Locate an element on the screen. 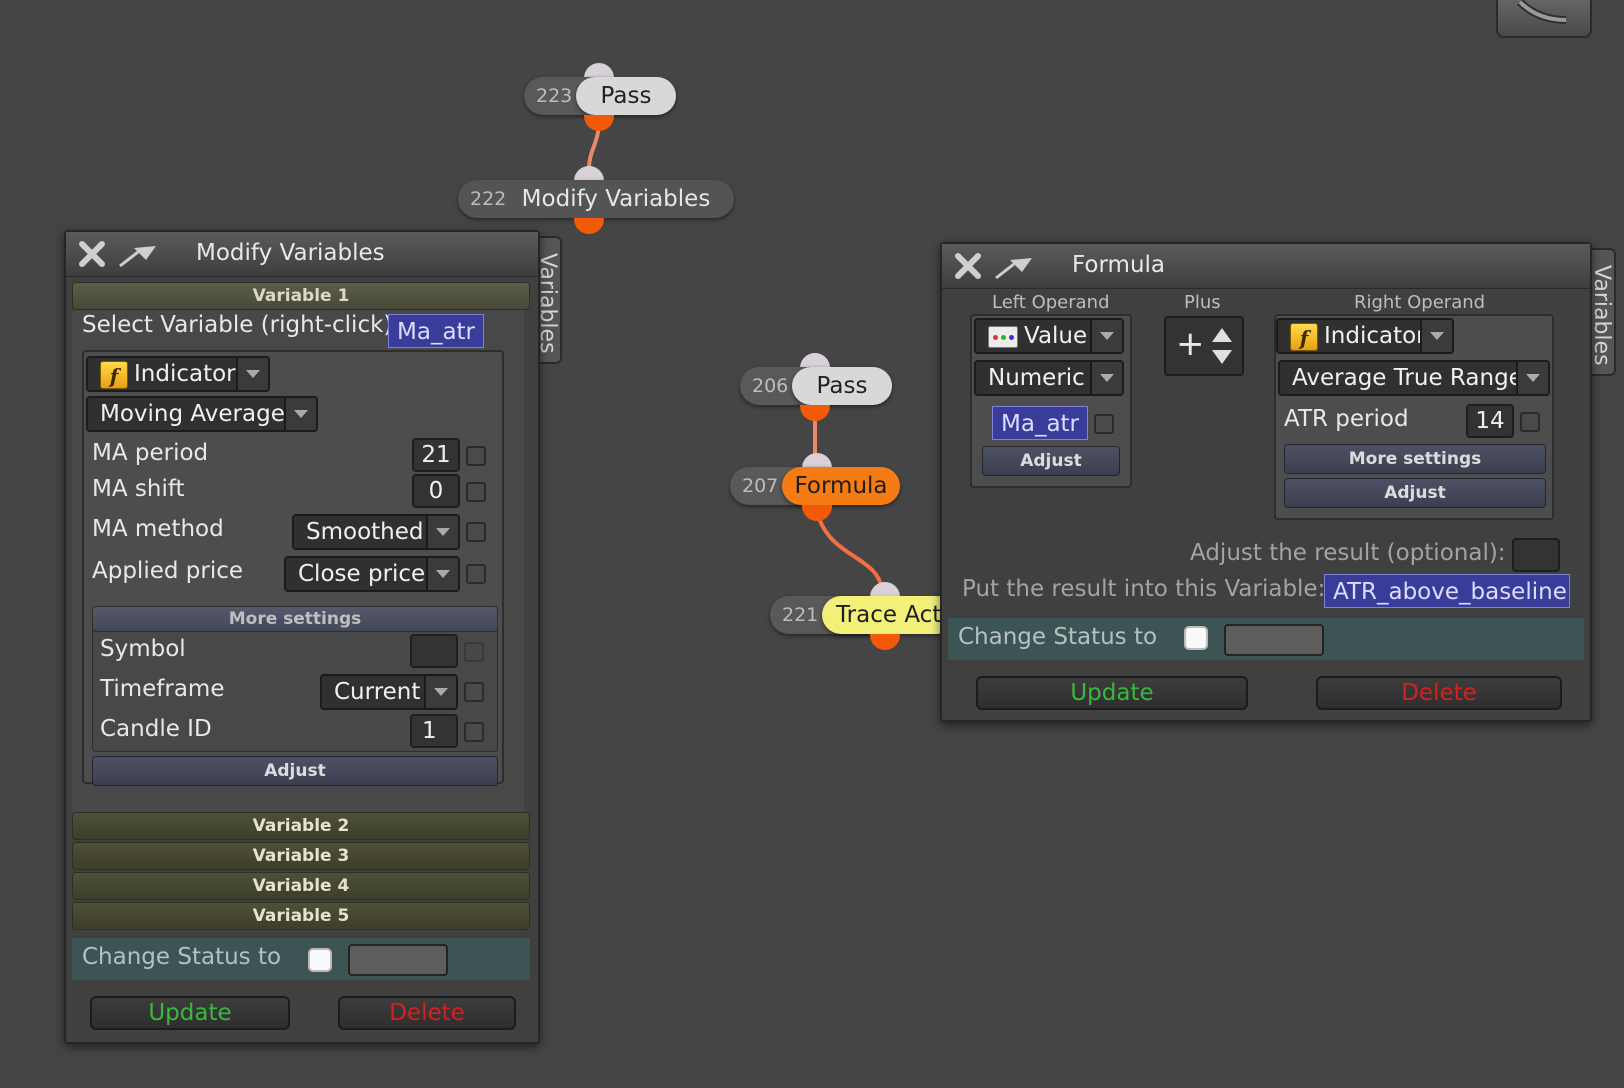  window-title: Formula is located at coordinates (1118, 265).